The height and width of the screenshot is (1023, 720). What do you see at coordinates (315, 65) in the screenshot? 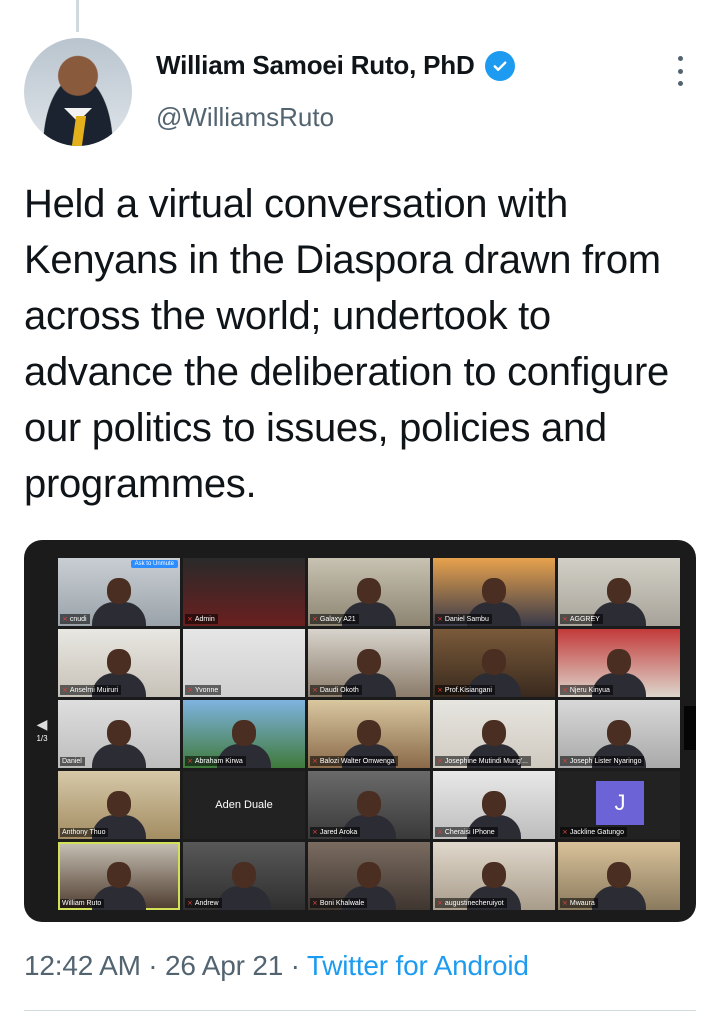
I see `author-display-name: William Samoei Ruto, PhD` at bounding box center [315, 65].